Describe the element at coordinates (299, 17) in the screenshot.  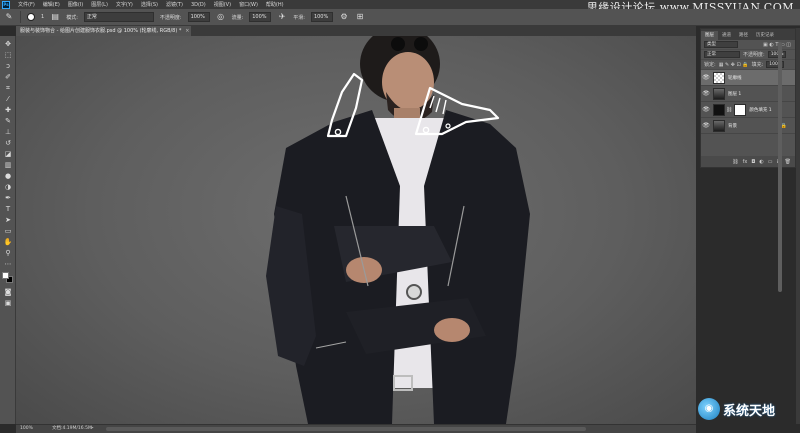
I see `smoothing-label: 平滑:` at that location.